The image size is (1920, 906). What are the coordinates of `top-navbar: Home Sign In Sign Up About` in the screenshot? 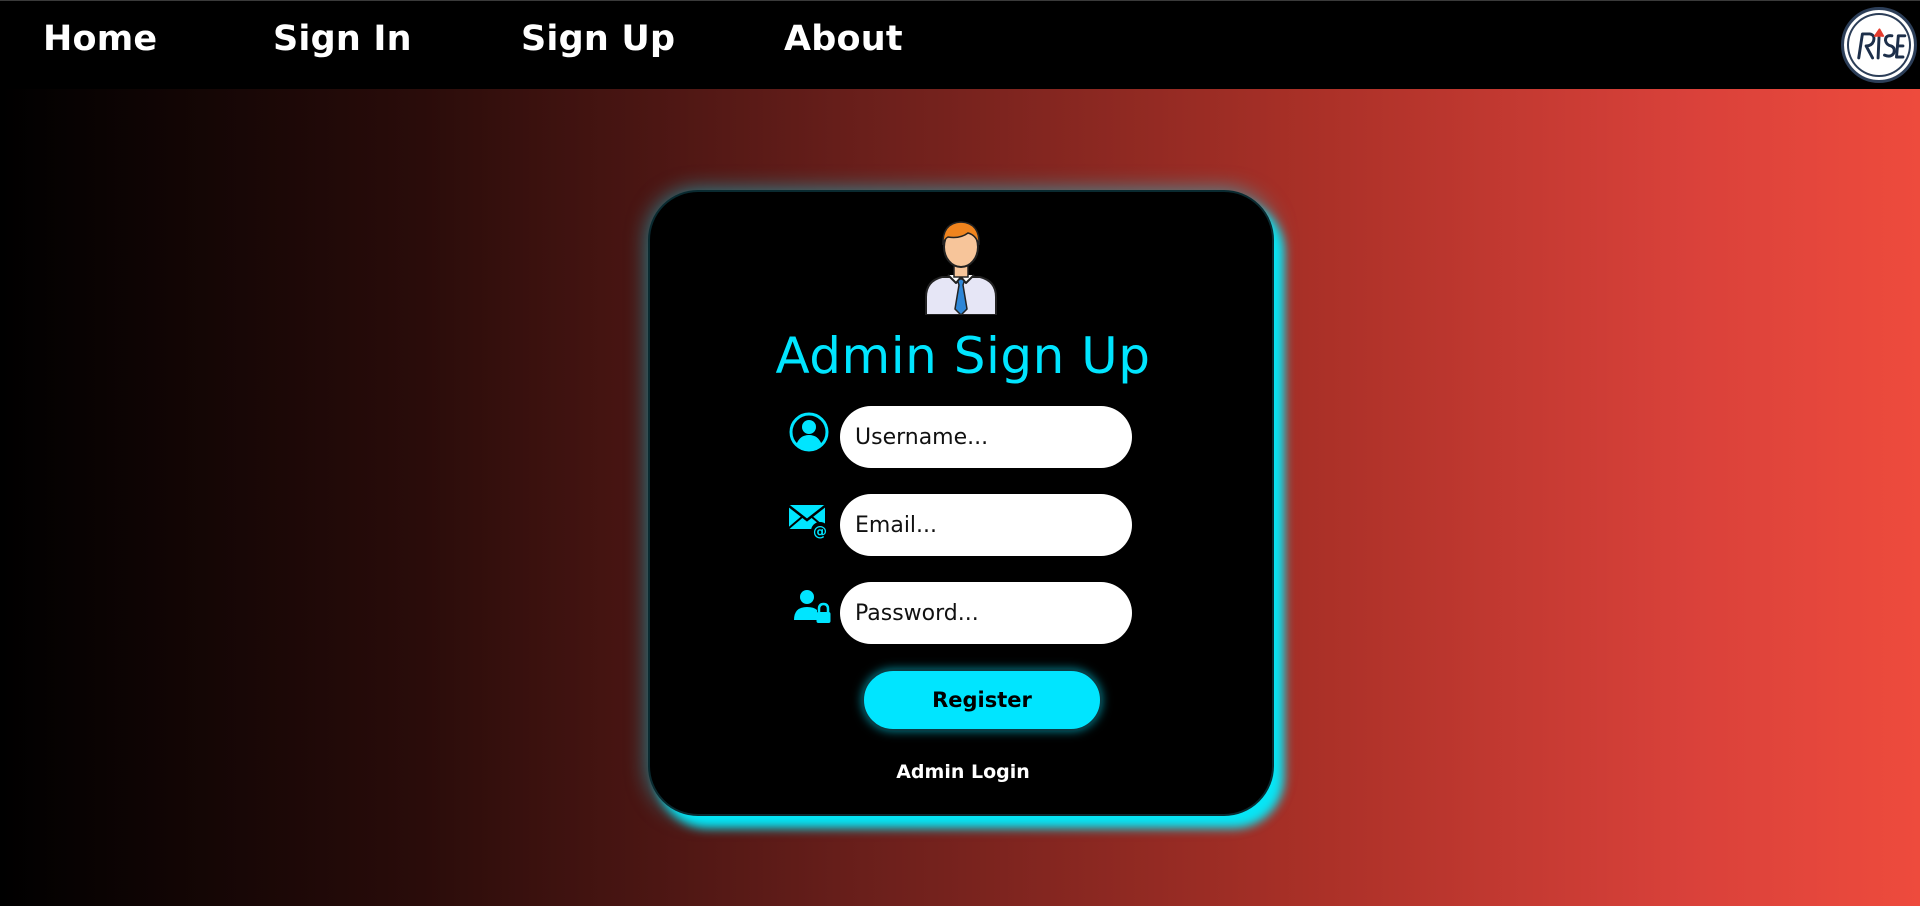 It's located at (960, 44).